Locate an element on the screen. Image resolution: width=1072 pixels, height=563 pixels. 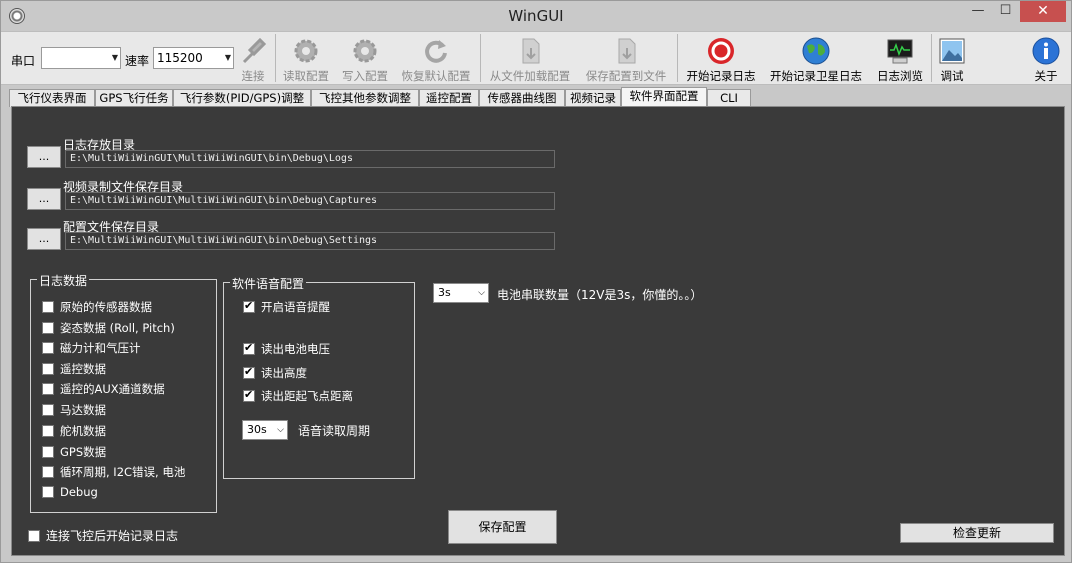
voice-period-combo: 30s ⌵ is located at coordinates (265, 430).